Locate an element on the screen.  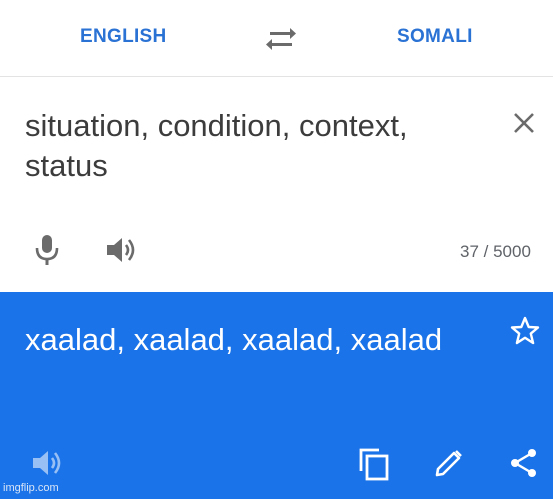
translated-text: xaalad, xaalad, xaalad, xaalad is located at coordinates (234, 339).